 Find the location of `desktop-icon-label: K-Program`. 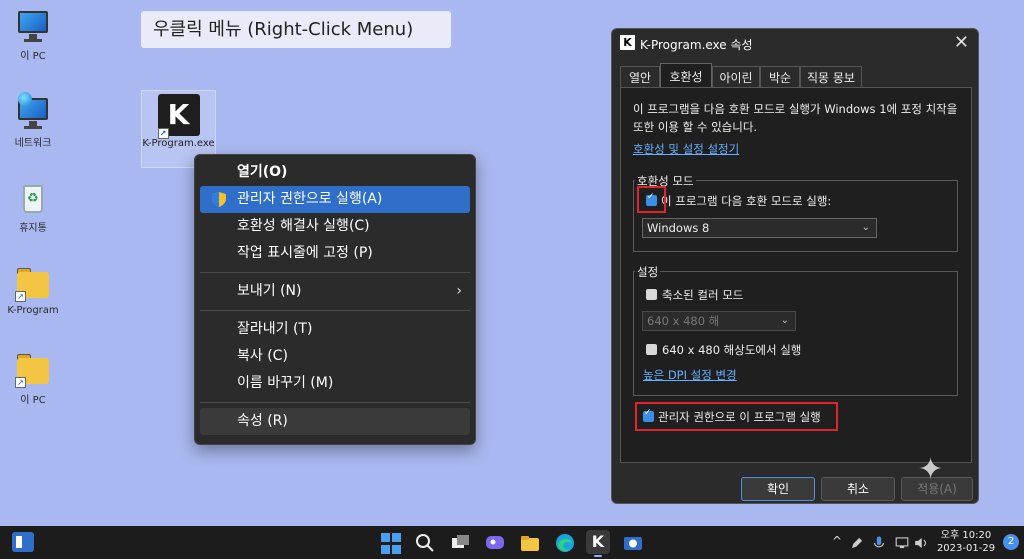

desktop-icon-label: K-Program is located at coordinates (33, 310).